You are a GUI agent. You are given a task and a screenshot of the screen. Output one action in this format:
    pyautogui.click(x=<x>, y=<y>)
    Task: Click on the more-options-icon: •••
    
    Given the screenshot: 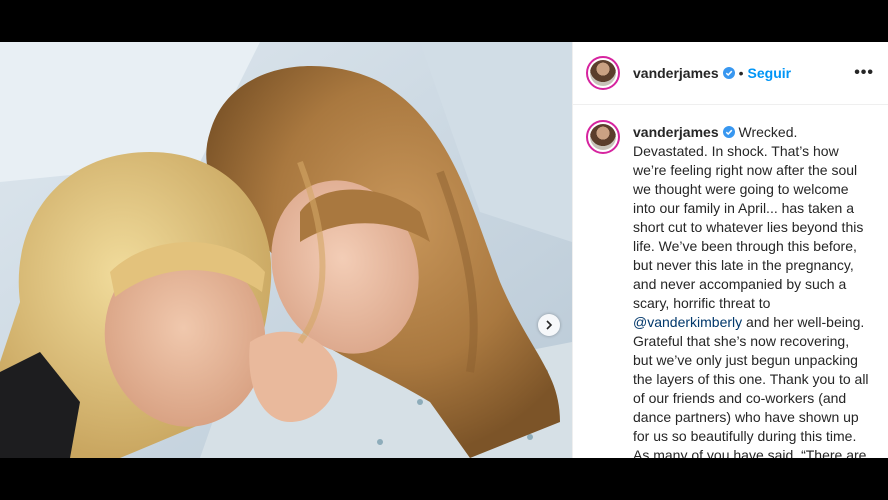 What is the action you would take?
    pyautogui.click(x=864, y=73)
    